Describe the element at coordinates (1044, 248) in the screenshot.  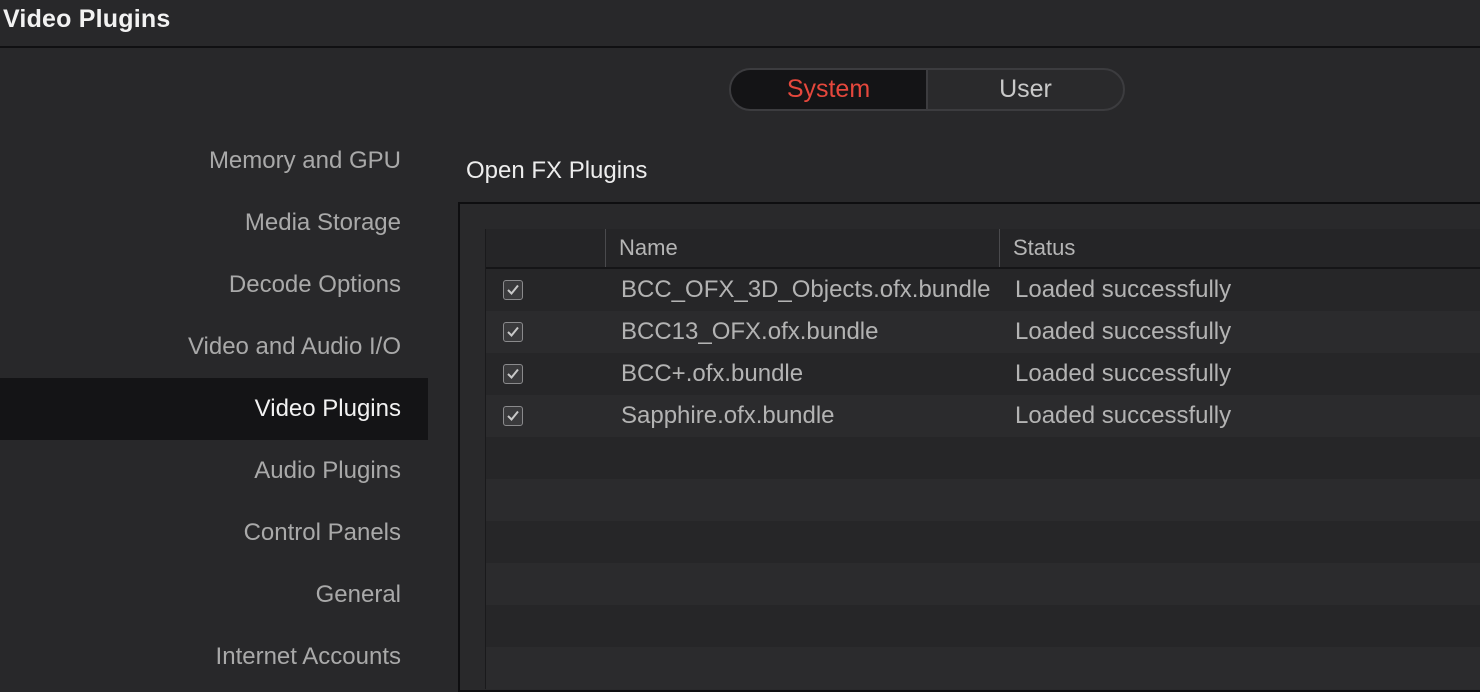
I see `column-header-status: Status` at that location.